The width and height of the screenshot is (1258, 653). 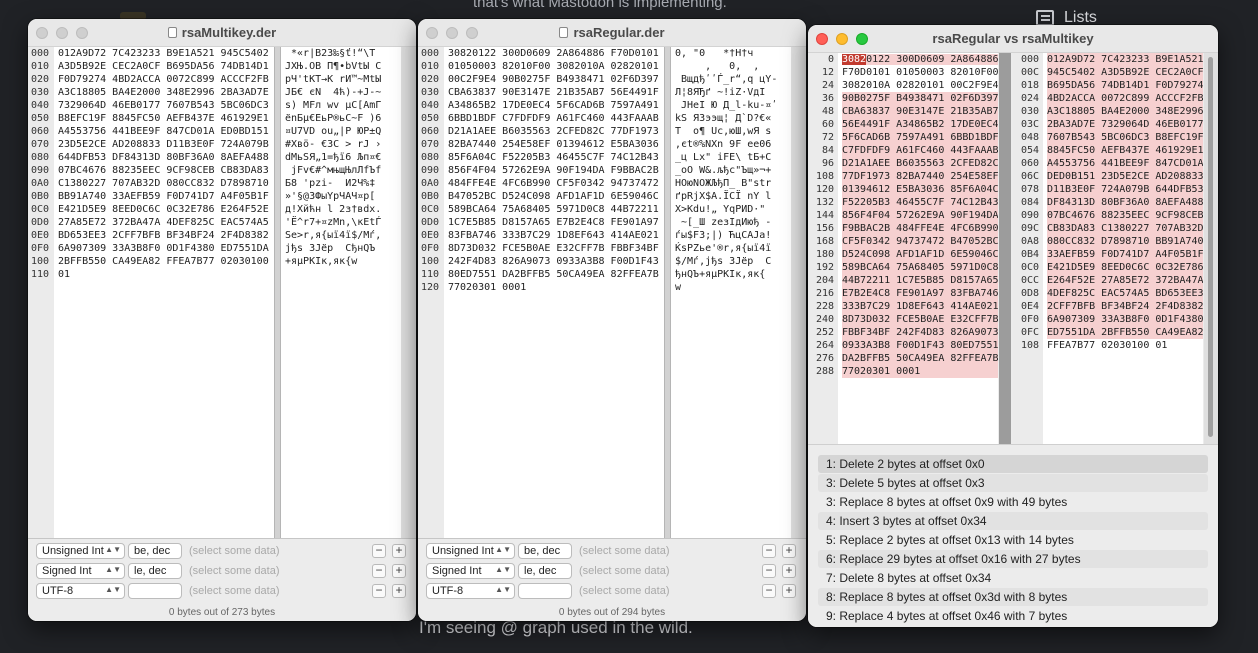 I want to click on hex-row: 77020301 0001, so click(x=920, y=371).